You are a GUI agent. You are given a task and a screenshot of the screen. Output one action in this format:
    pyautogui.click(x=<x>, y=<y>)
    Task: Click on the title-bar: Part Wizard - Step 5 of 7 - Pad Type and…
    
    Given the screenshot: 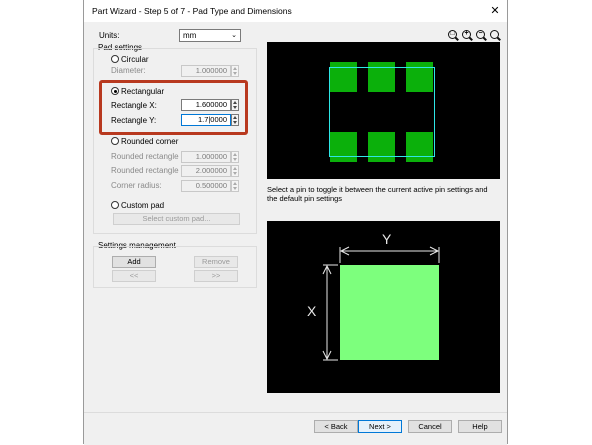 What is the action you would take?
    pyautogui.click(x=295, y=11)
    